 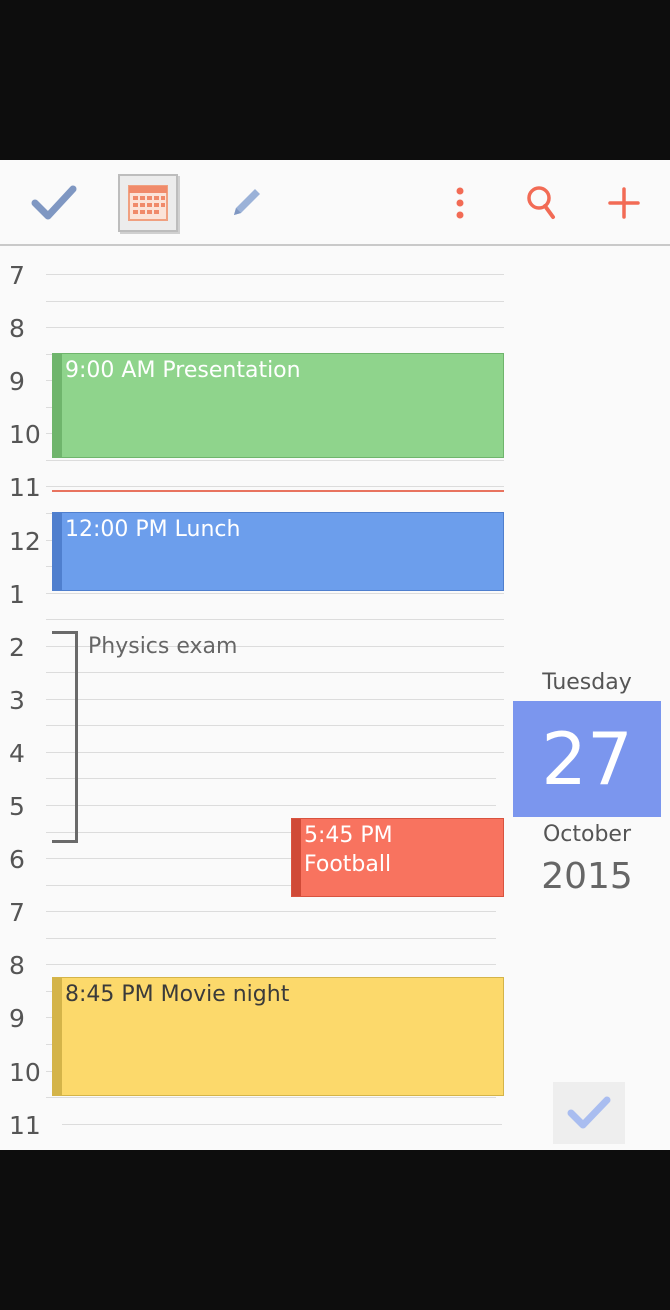 I want to click on hour-label: 12, so click(x=25, y=541).